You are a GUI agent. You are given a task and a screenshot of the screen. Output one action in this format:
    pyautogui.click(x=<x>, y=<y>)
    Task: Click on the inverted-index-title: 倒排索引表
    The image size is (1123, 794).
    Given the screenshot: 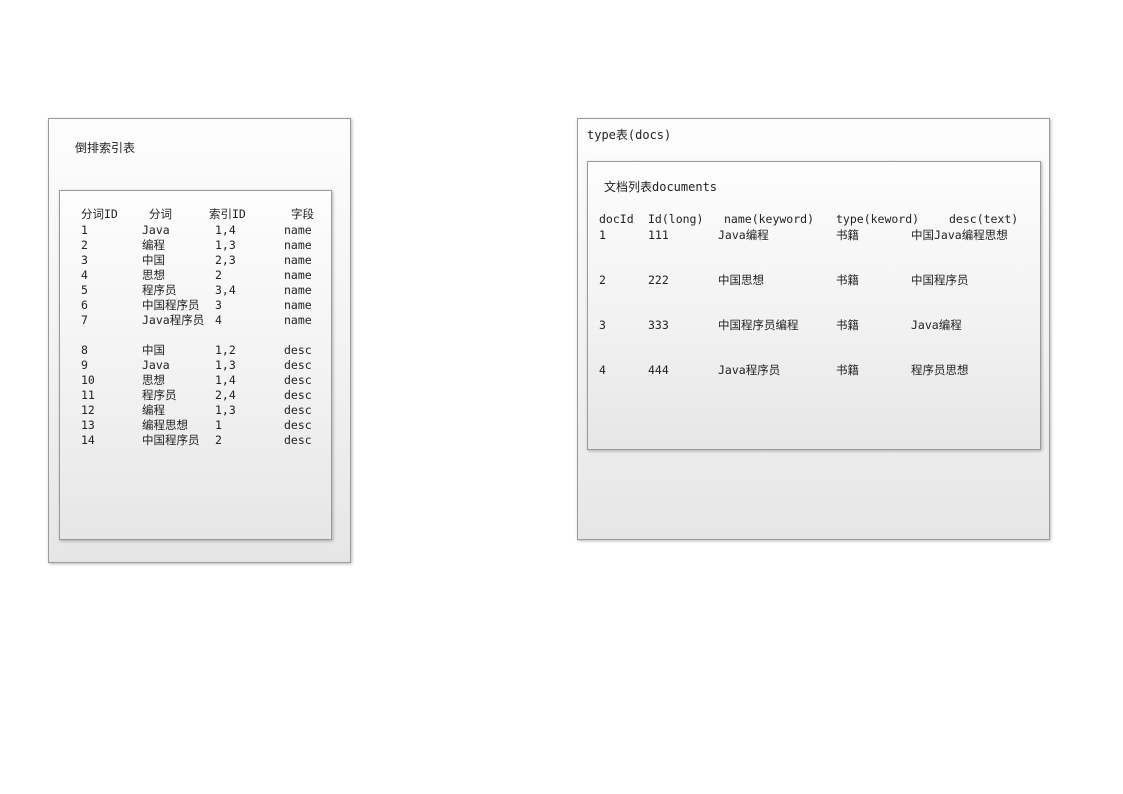 What is the action you would take?
    pyautogui.click(x=105, y=148)
    